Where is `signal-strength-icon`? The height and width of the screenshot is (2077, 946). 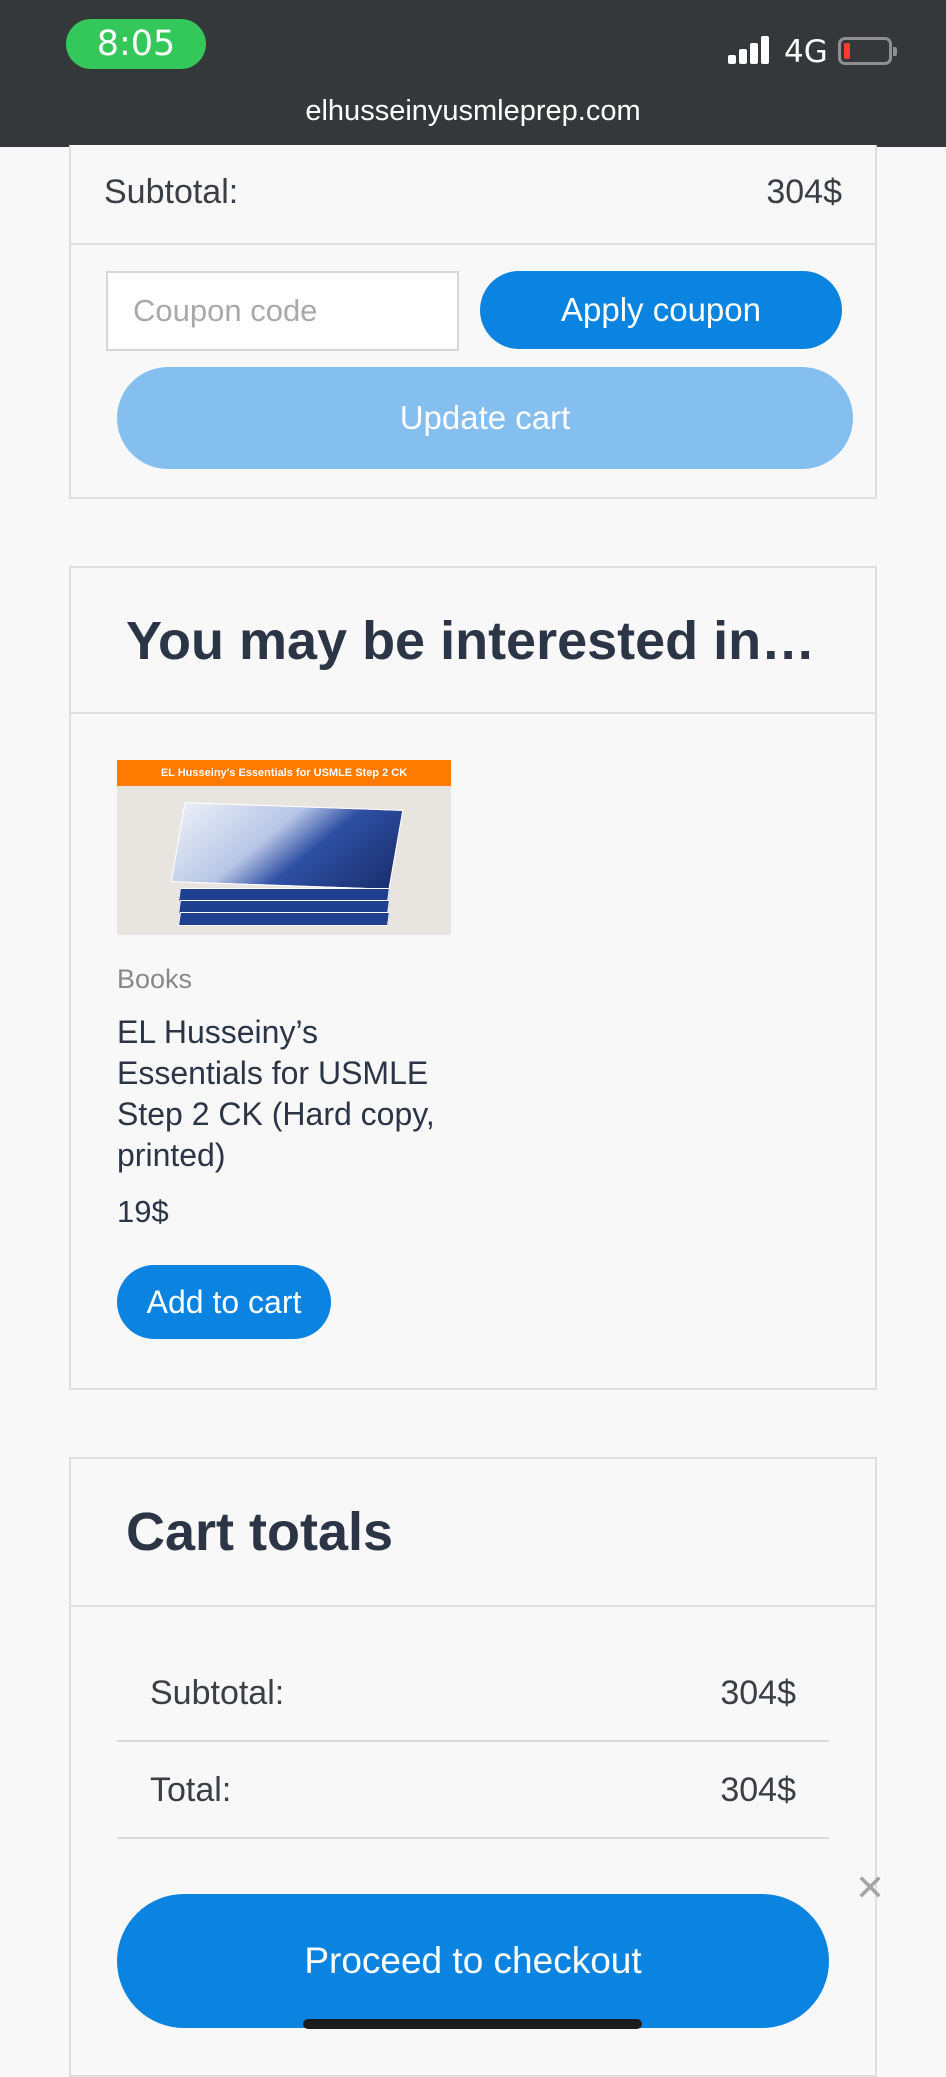 signal-strength-icon is located at coordinates (750, 50).